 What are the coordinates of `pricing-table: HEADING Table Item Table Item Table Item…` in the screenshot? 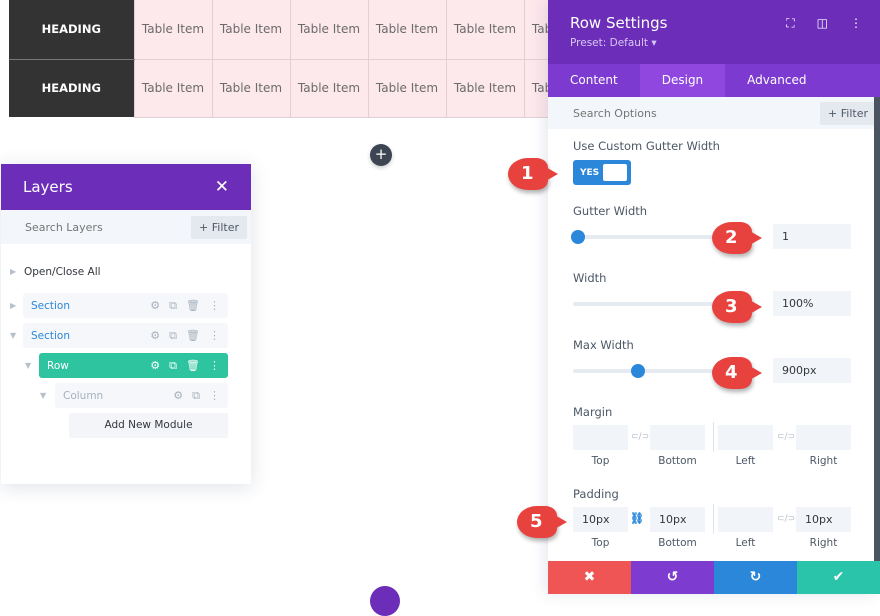 It's located at (306, 59).